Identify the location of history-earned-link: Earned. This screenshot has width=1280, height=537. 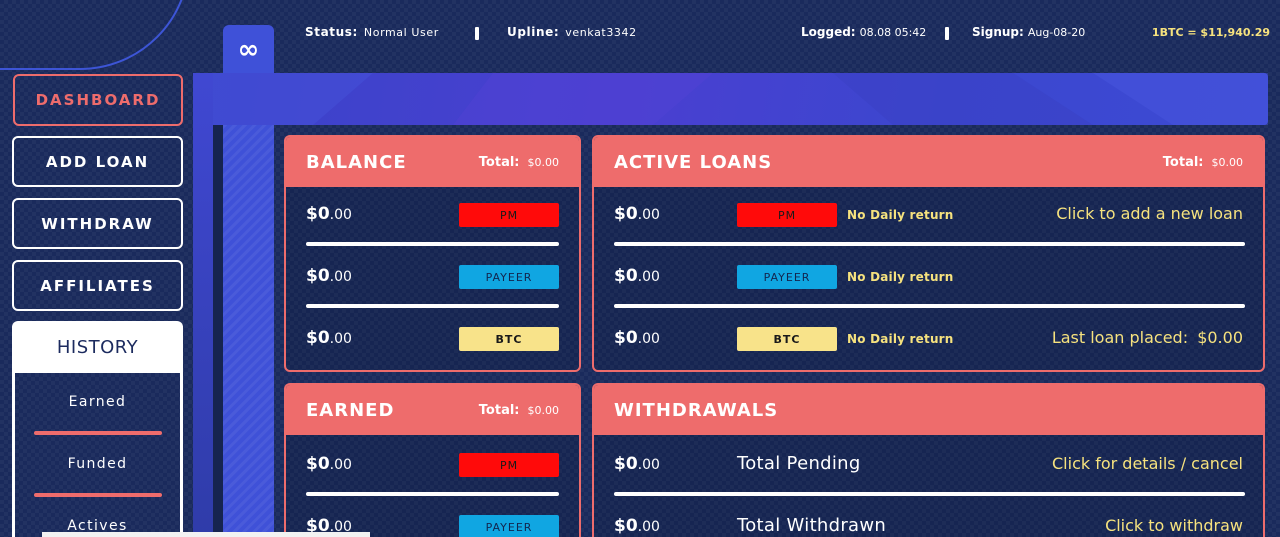
(97, 402).